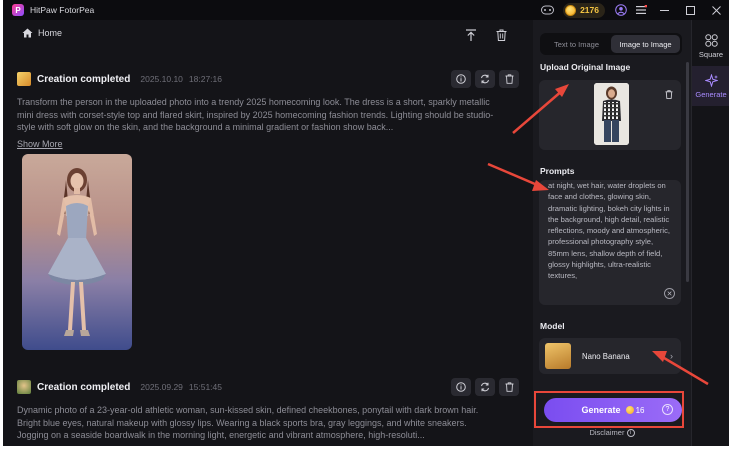 The width and height of the screenshot is (732, 450). What do you see at coordinates (664, 10) in the screenshot?
I see `minimize-button` at bounding box center [664, 10].